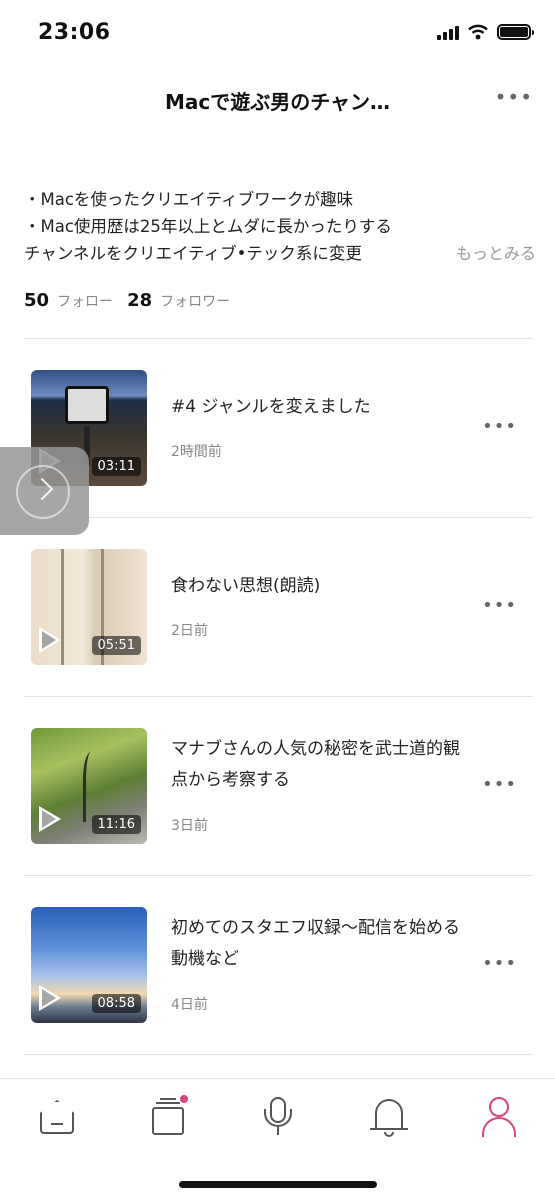  I want to click on episode-date: 2時間前, so click(196, 452).